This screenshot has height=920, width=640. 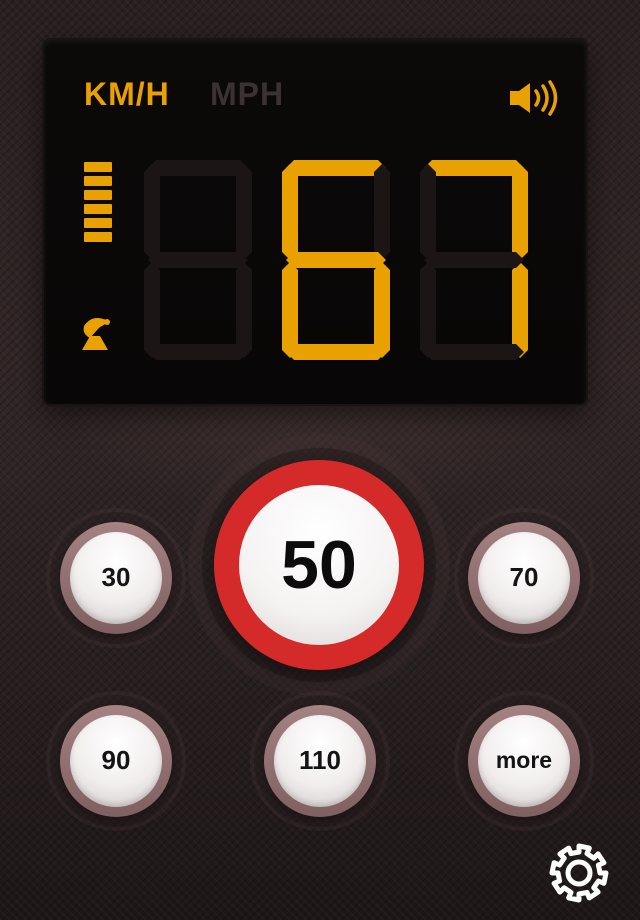 I want to click on current-limit-value: 50, so click(x=319, y=565).